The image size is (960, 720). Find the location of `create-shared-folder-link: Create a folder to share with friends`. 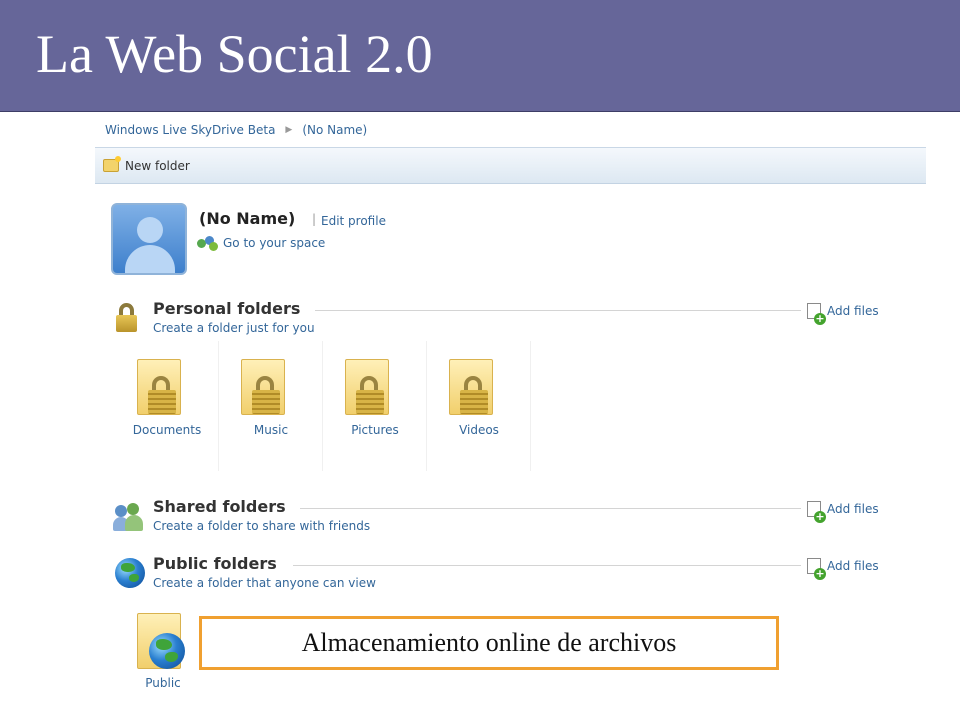

create-shared-folder-link: Create a folder to share with friends is located at coordinates (261, 526).